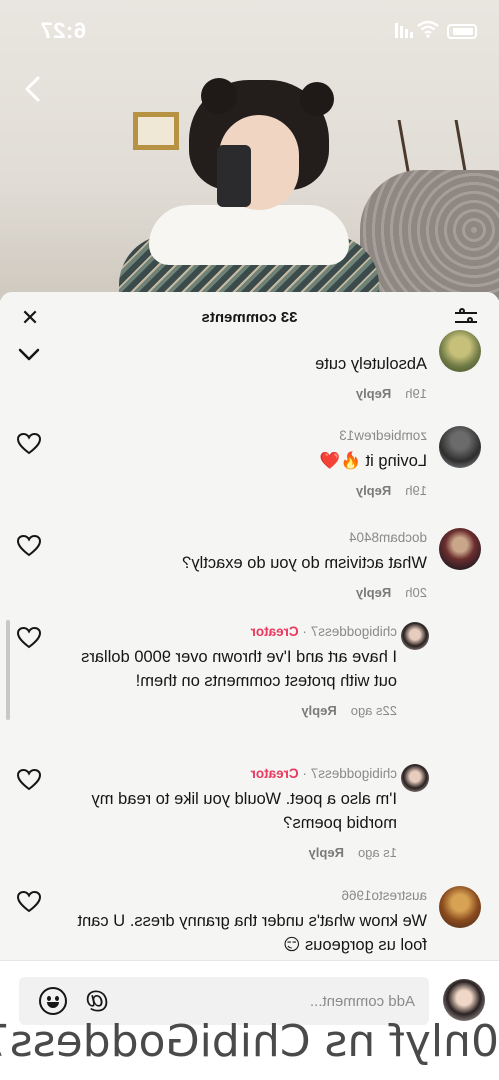 The width and height of the screenshot is (499, 1080). What do you see at coordinates (243, 463) in the screenshot?
I see `comment-body: zombiedrew13 Loving it 🔥❤️ 19h Reply` at bounding box center [243, 463].